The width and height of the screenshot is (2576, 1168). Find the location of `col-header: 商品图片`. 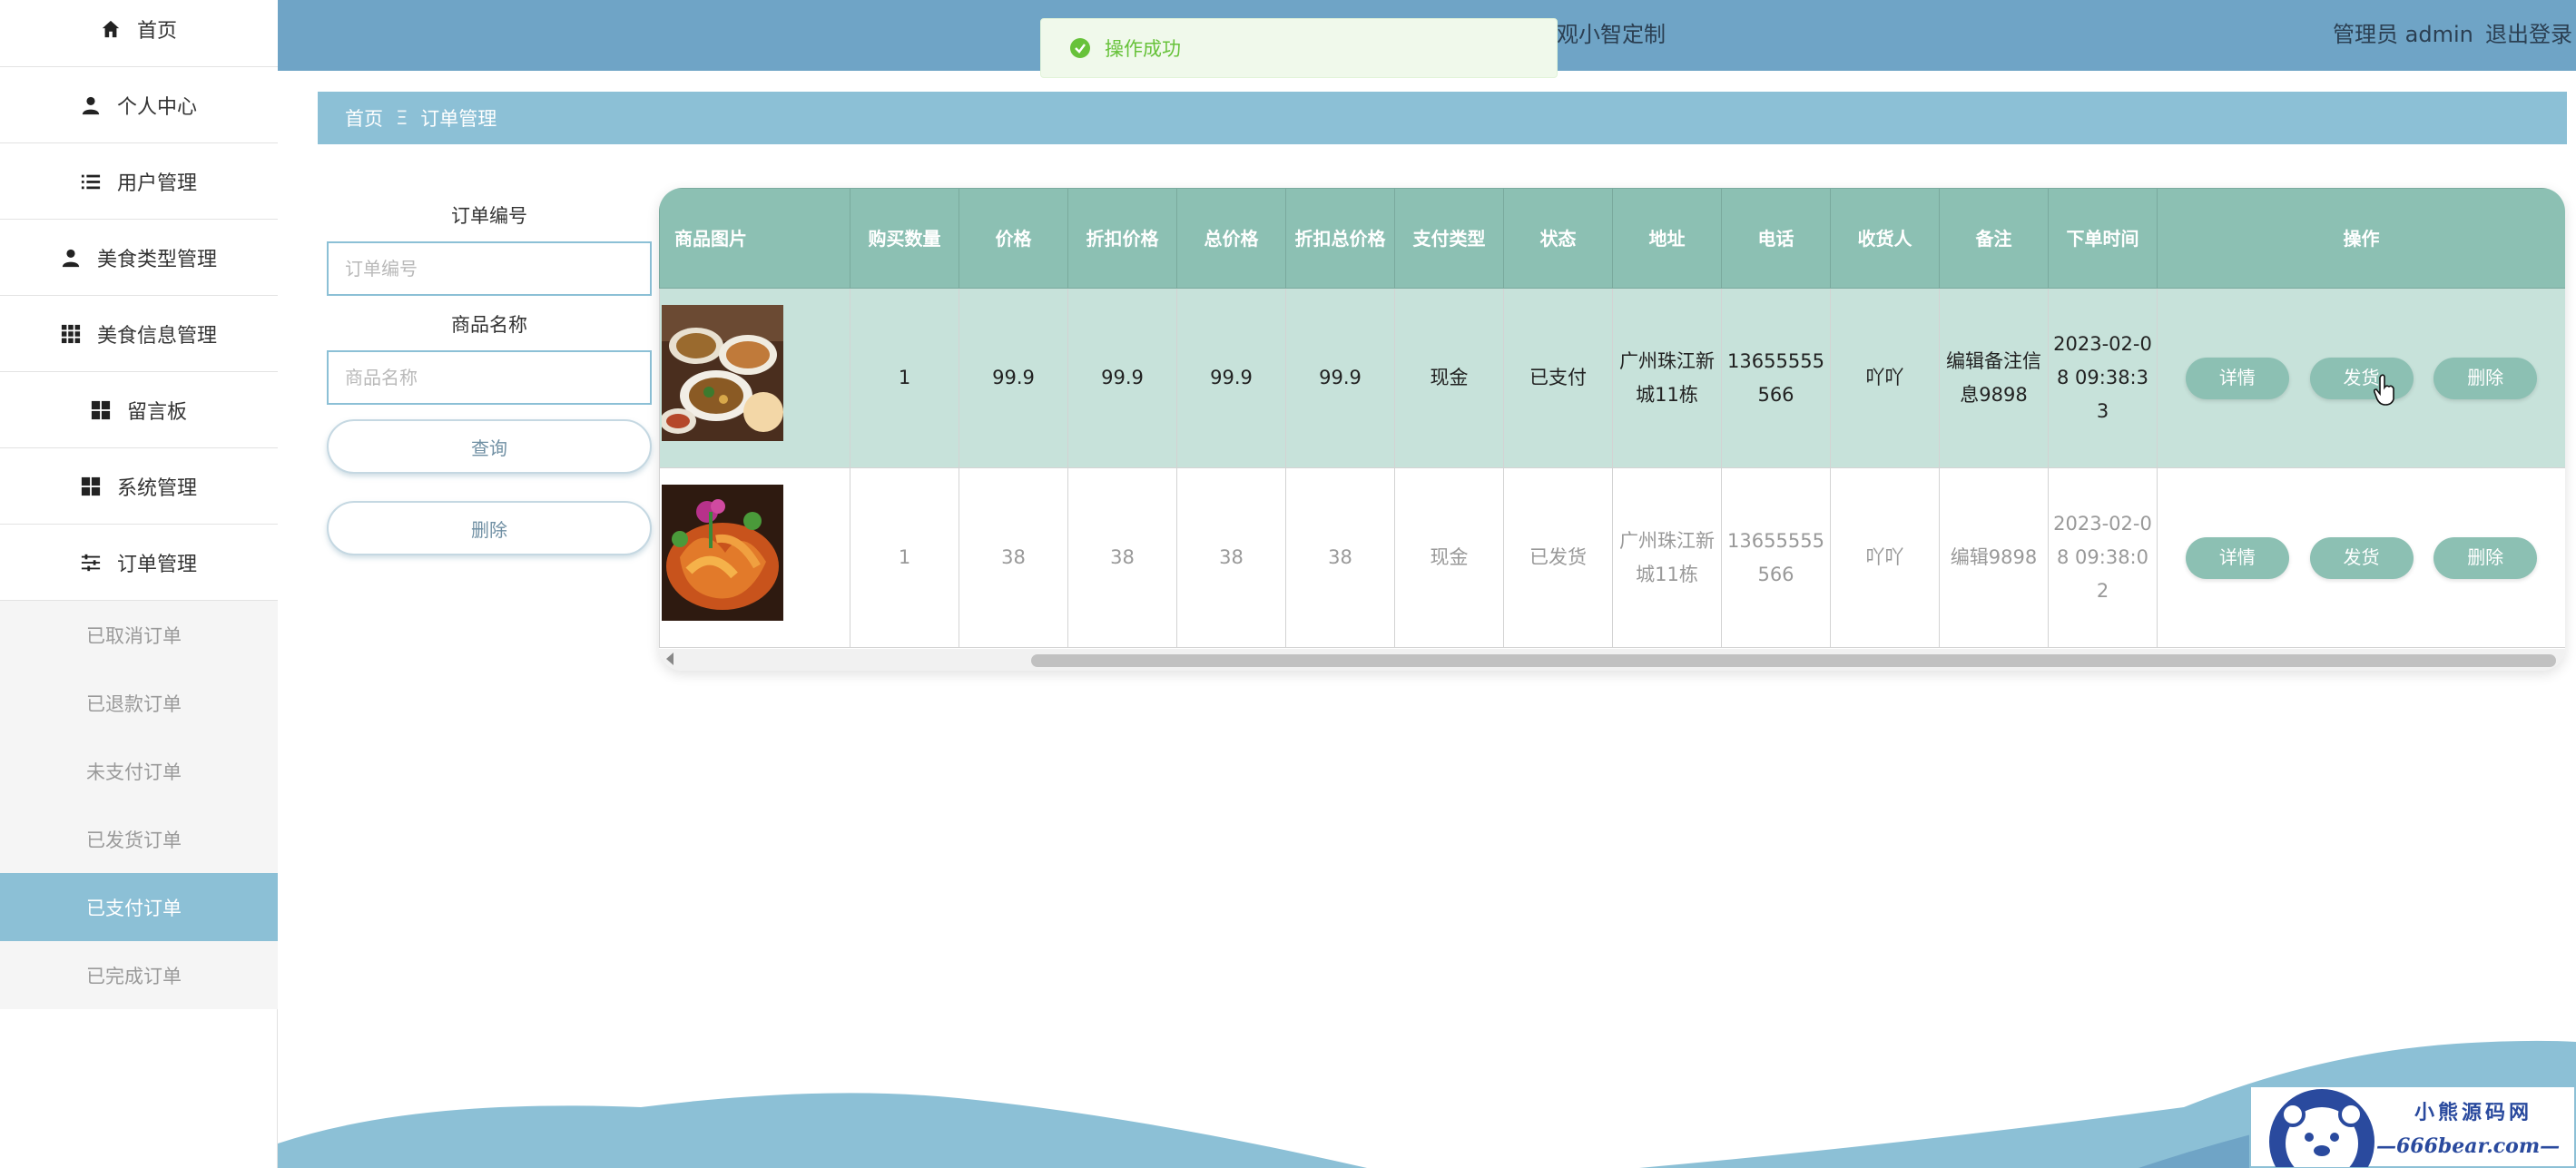

col-header: 商品图片 is located at coordinates (754, 239).